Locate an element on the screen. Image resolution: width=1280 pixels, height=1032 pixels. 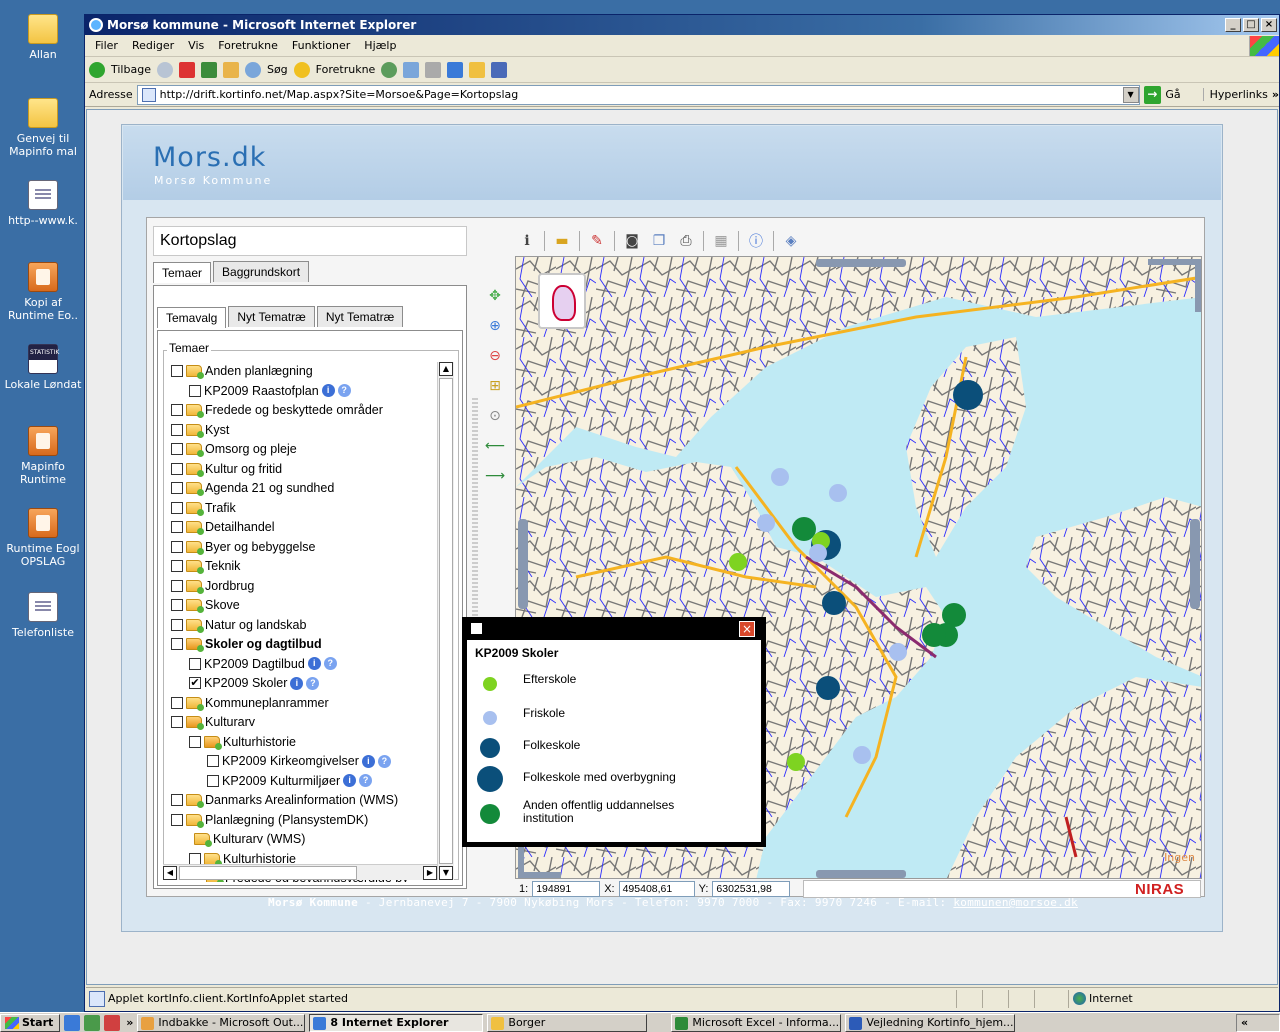
start-button: Start is located at coordinates (30, 1022).